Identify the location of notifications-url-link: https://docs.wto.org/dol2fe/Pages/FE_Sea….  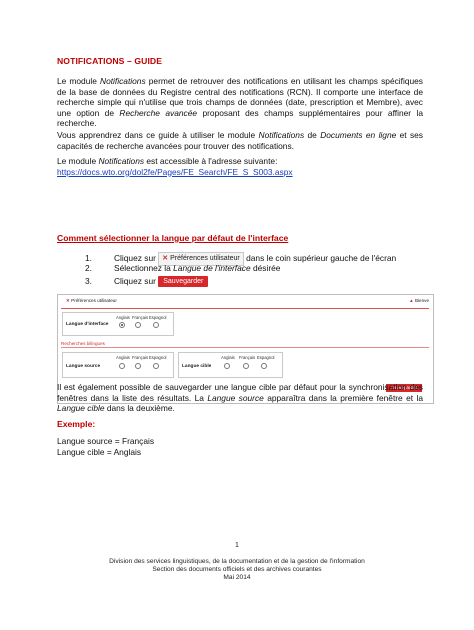
(175, 172).